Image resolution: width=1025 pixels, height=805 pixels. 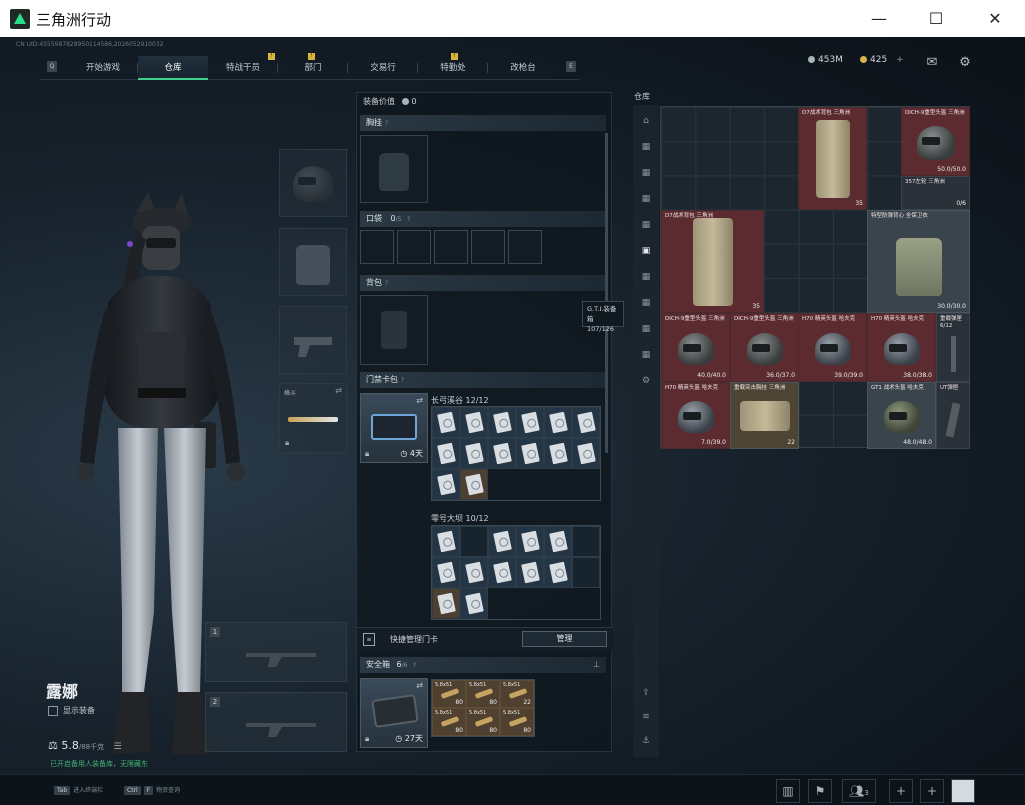 What do you see at coordinates (932, 63) in the screenshot?
I see `mail-icon: ✉` at bounding box center [932, 63].